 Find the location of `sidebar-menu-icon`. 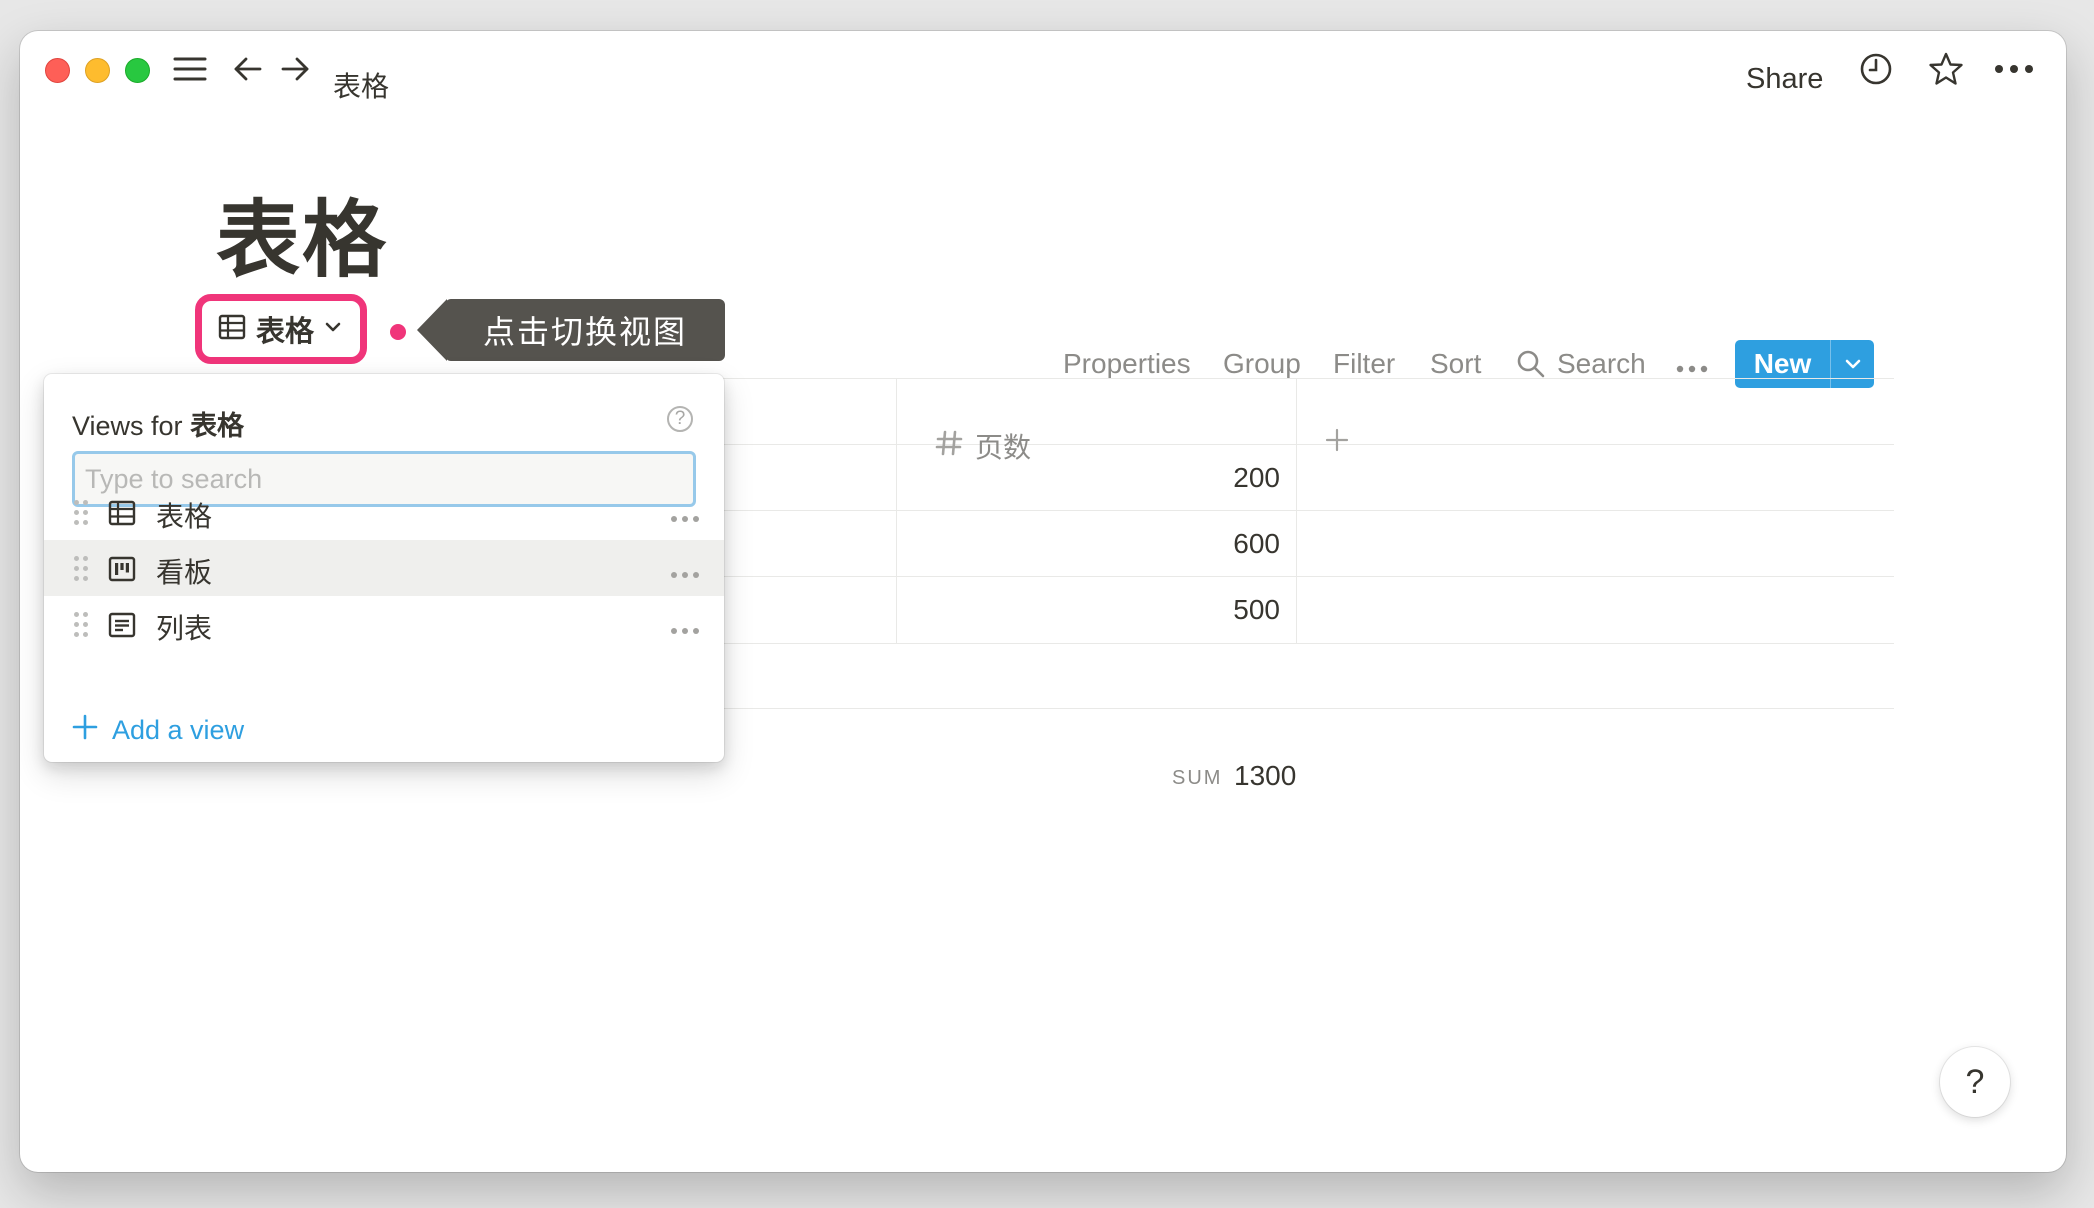

sidebar-menu-icon is located at coordinates (190, 69).